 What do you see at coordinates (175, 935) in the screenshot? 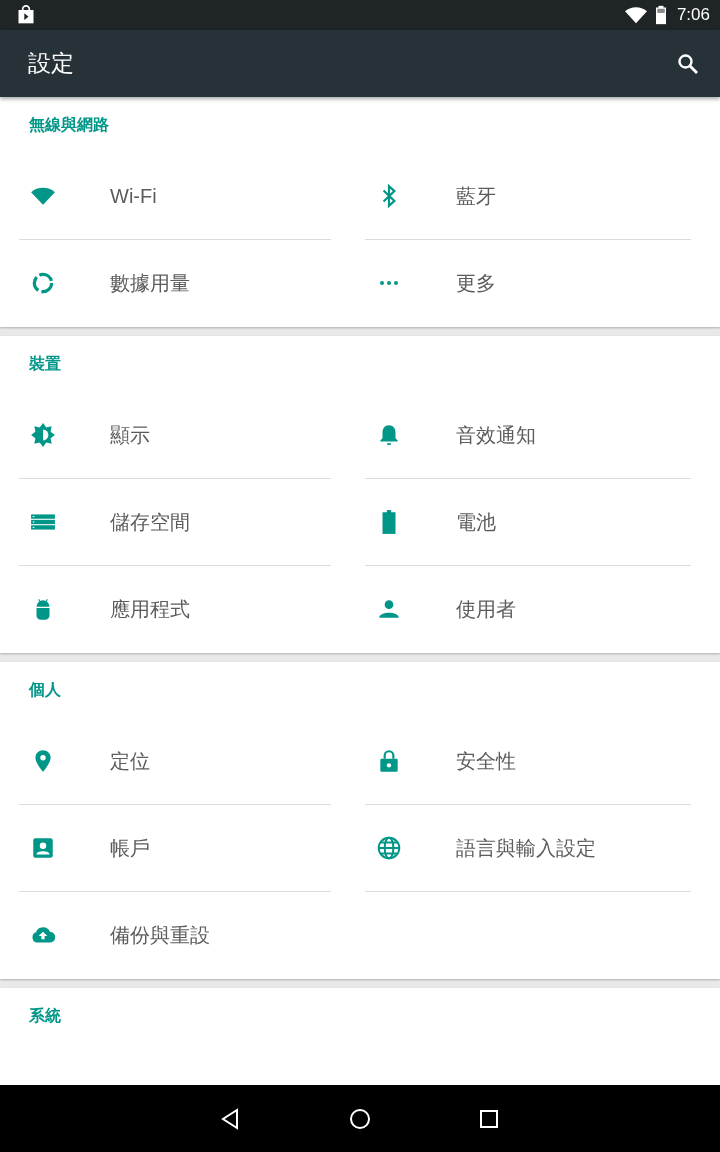
I see `settings-item: 備份與重設` at bounding box center [175, 935].